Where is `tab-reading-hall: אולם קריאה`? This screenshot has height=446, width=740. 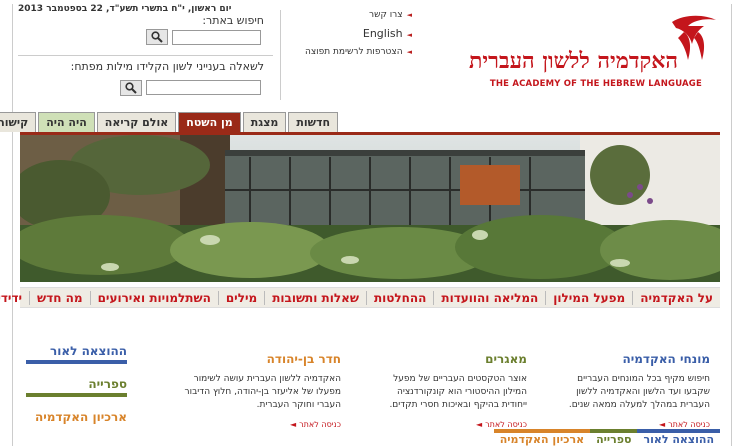 tab-reading-hall: אולם קריאה is located at coordinates (136, 122).